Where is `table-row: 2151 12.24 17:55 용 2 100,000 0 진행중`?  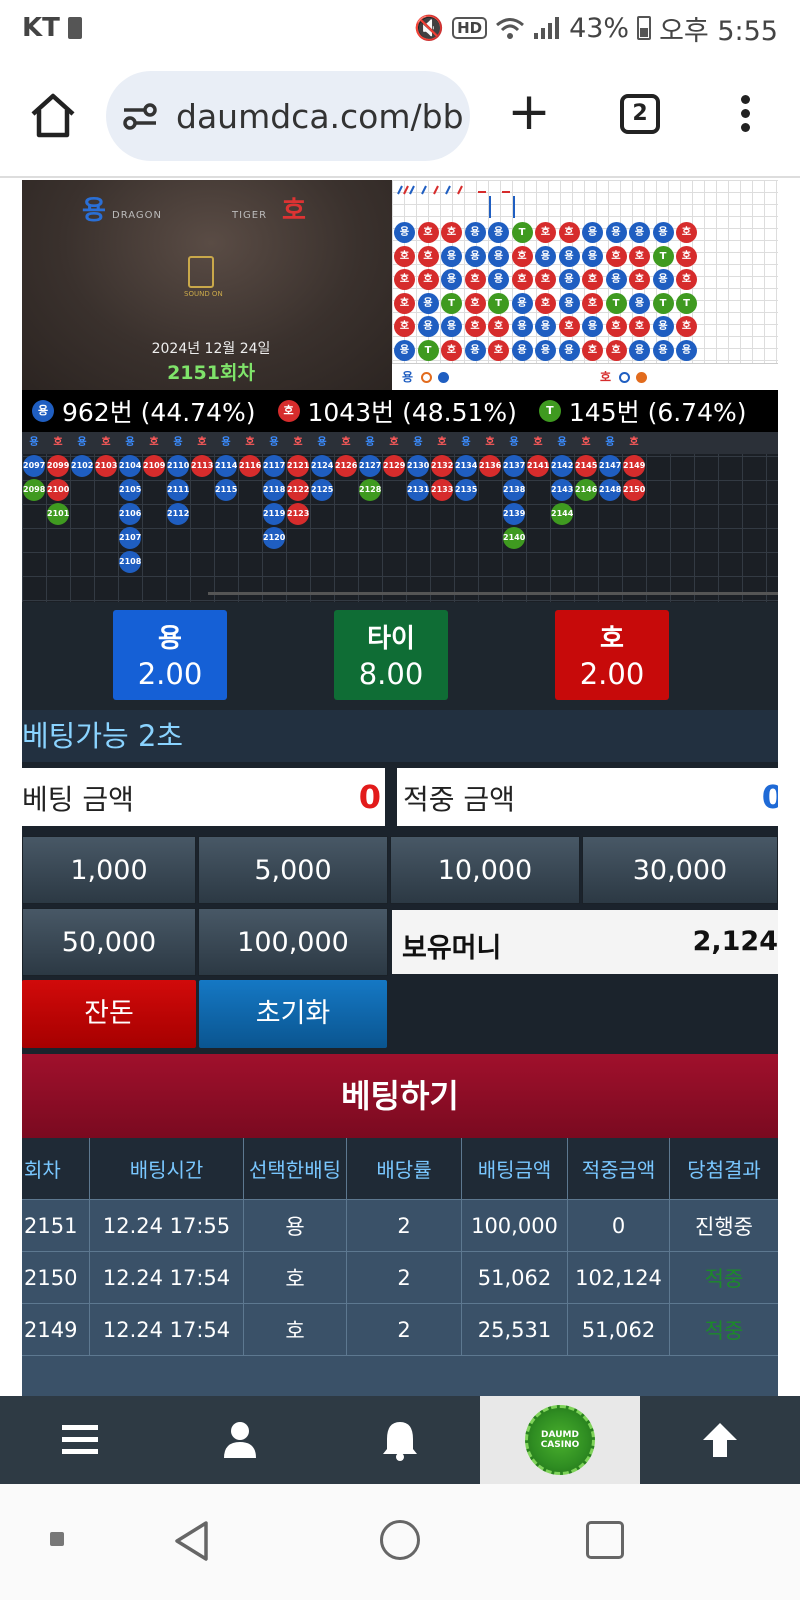 table-row: 2151 12.24 17:55 용 2 100,000 0 진행중 is located at coordinates (400, 1226).